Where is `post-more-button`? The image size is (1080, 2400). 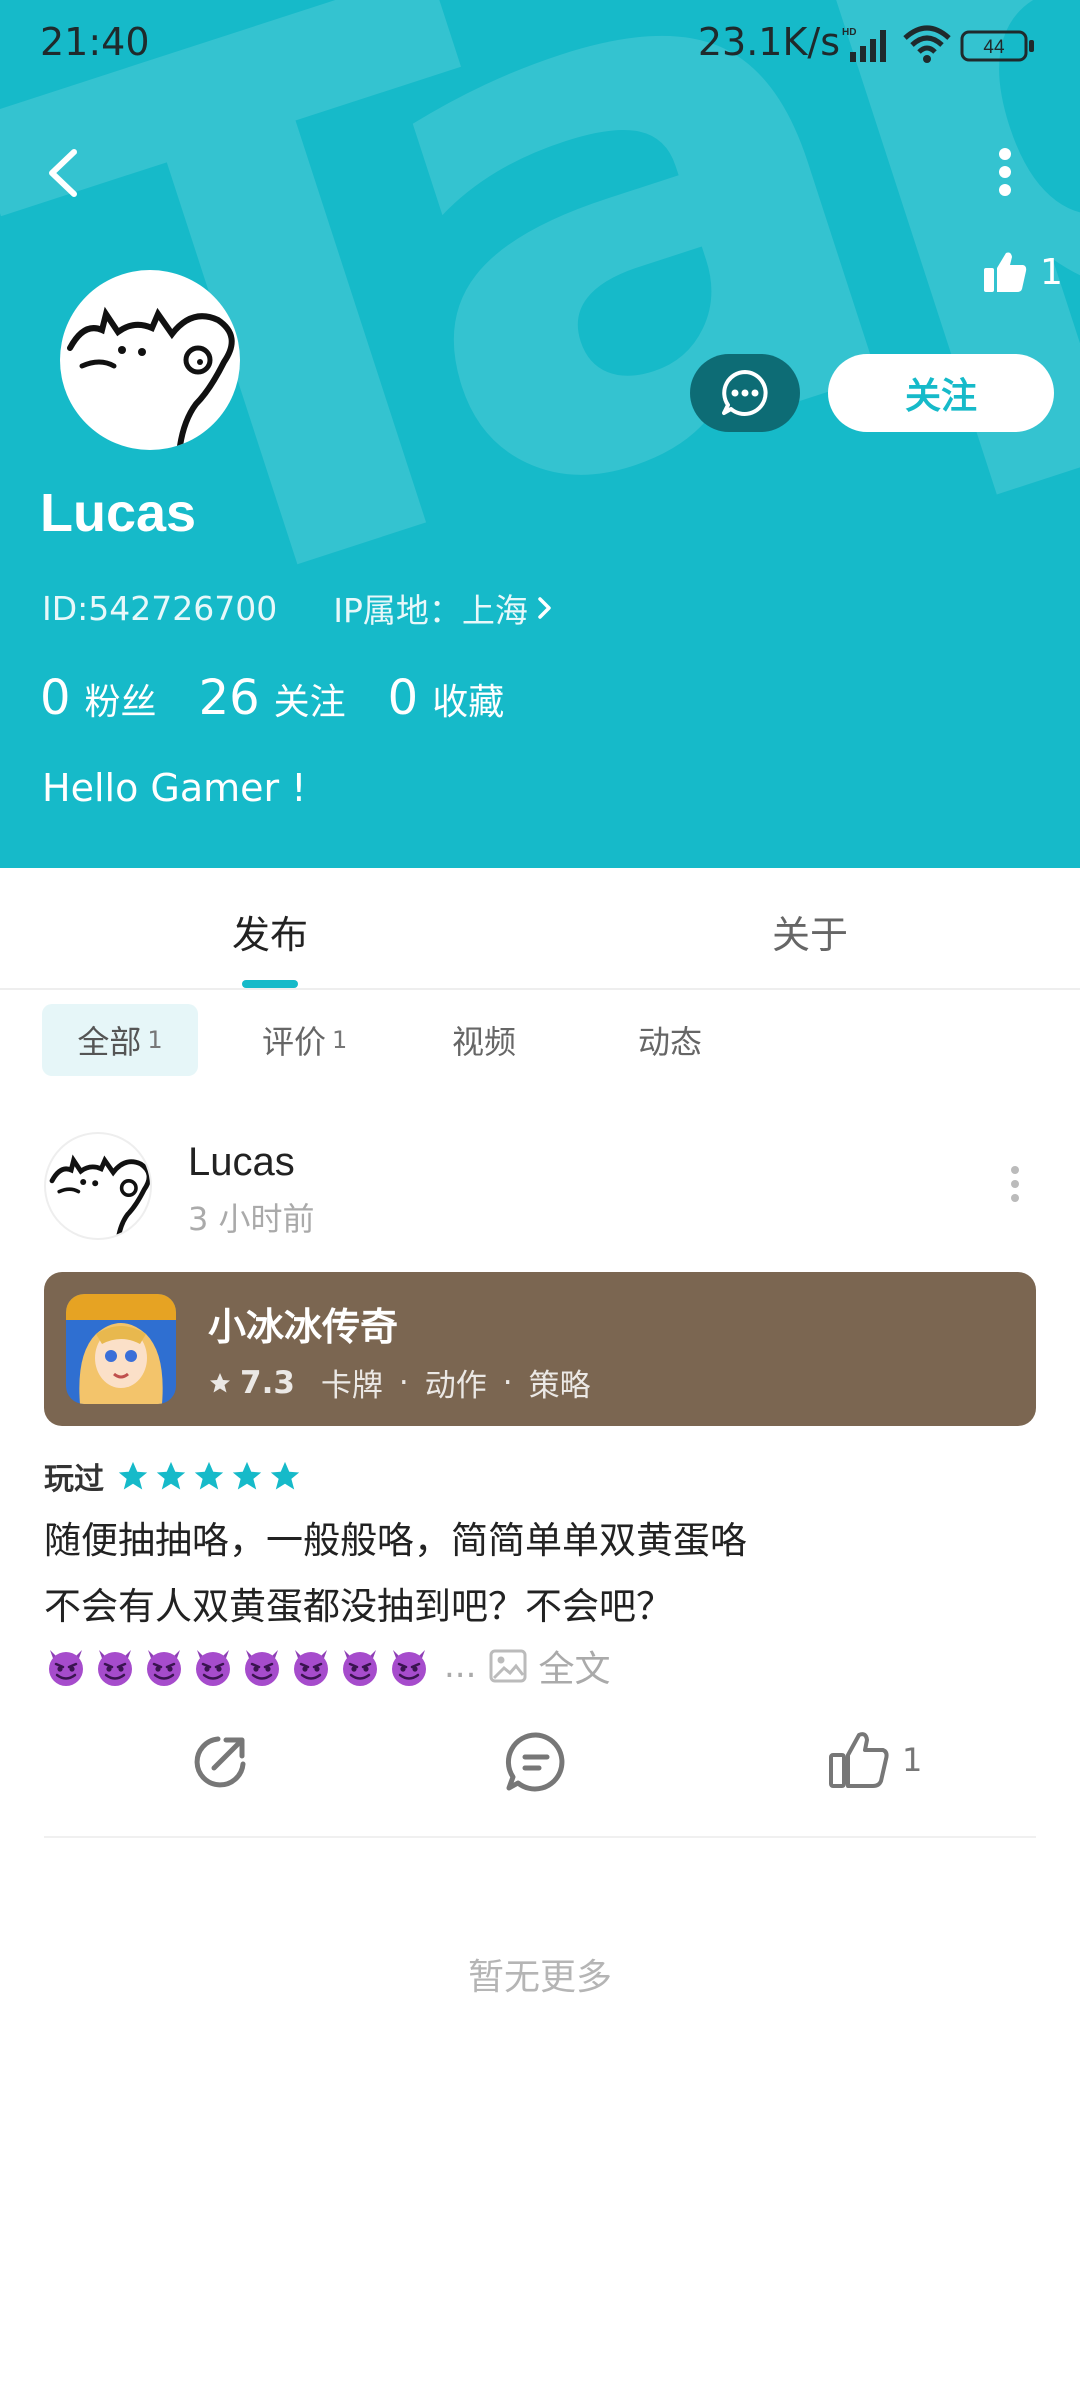
post-more-button is located at coordinates (1015, 1184).